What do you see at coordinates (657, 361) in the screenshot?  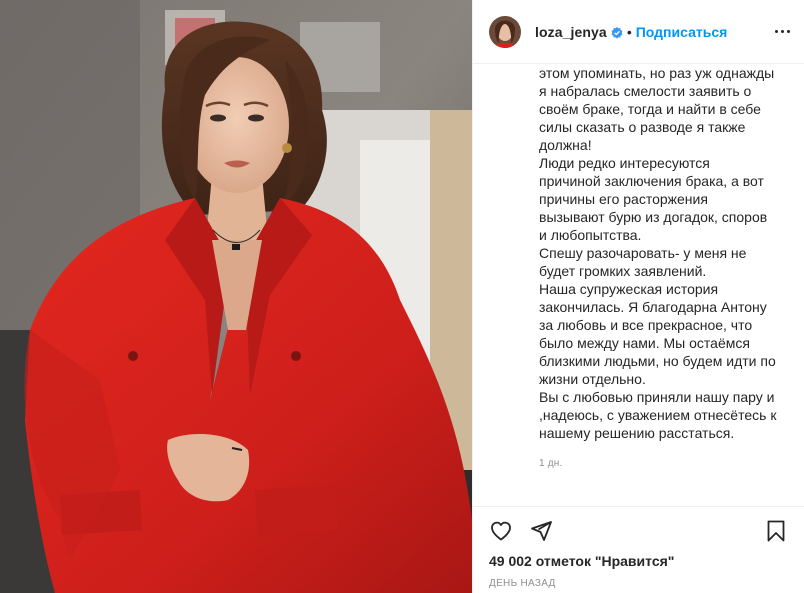 I see `caption-line: близкими людьми, но будем идти по` at bounding box center [657, 361].